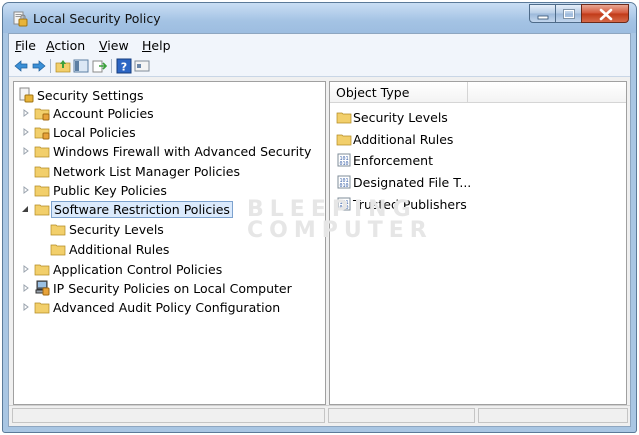  I want to click on forward-arrow-icon, so click(39, 66).